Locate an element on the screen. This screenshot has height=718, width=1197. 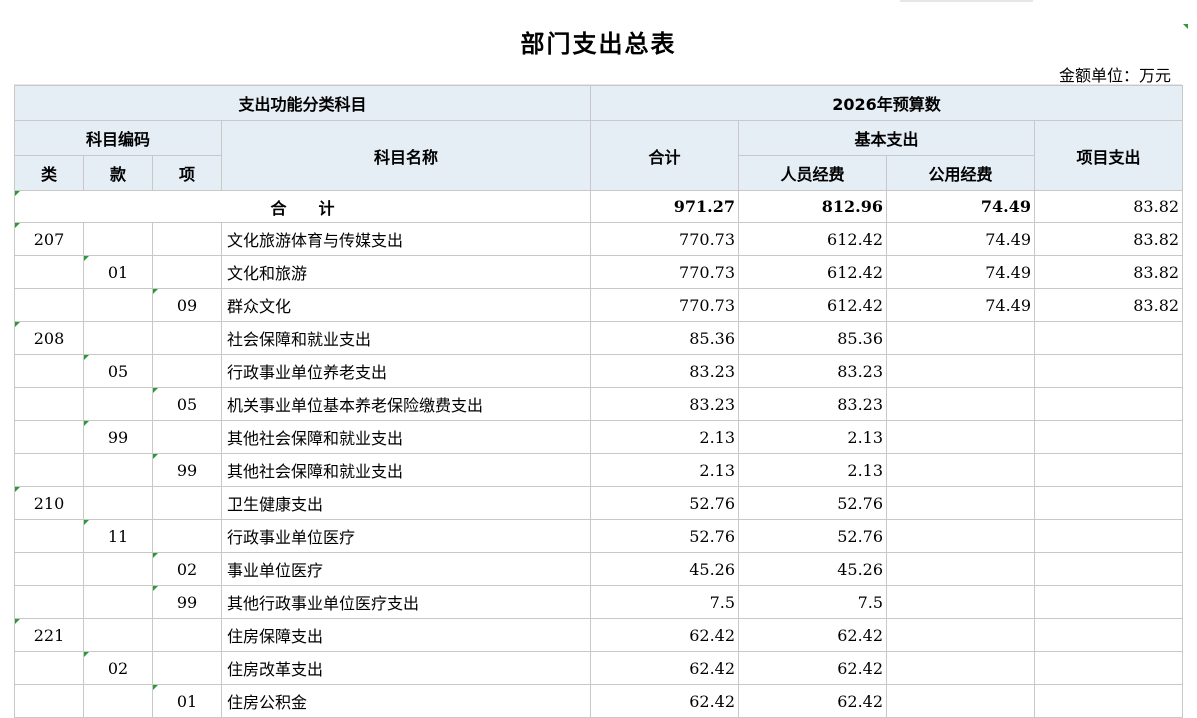
subject-name-cell: 群众文化 is located at coordinates (406, 305).